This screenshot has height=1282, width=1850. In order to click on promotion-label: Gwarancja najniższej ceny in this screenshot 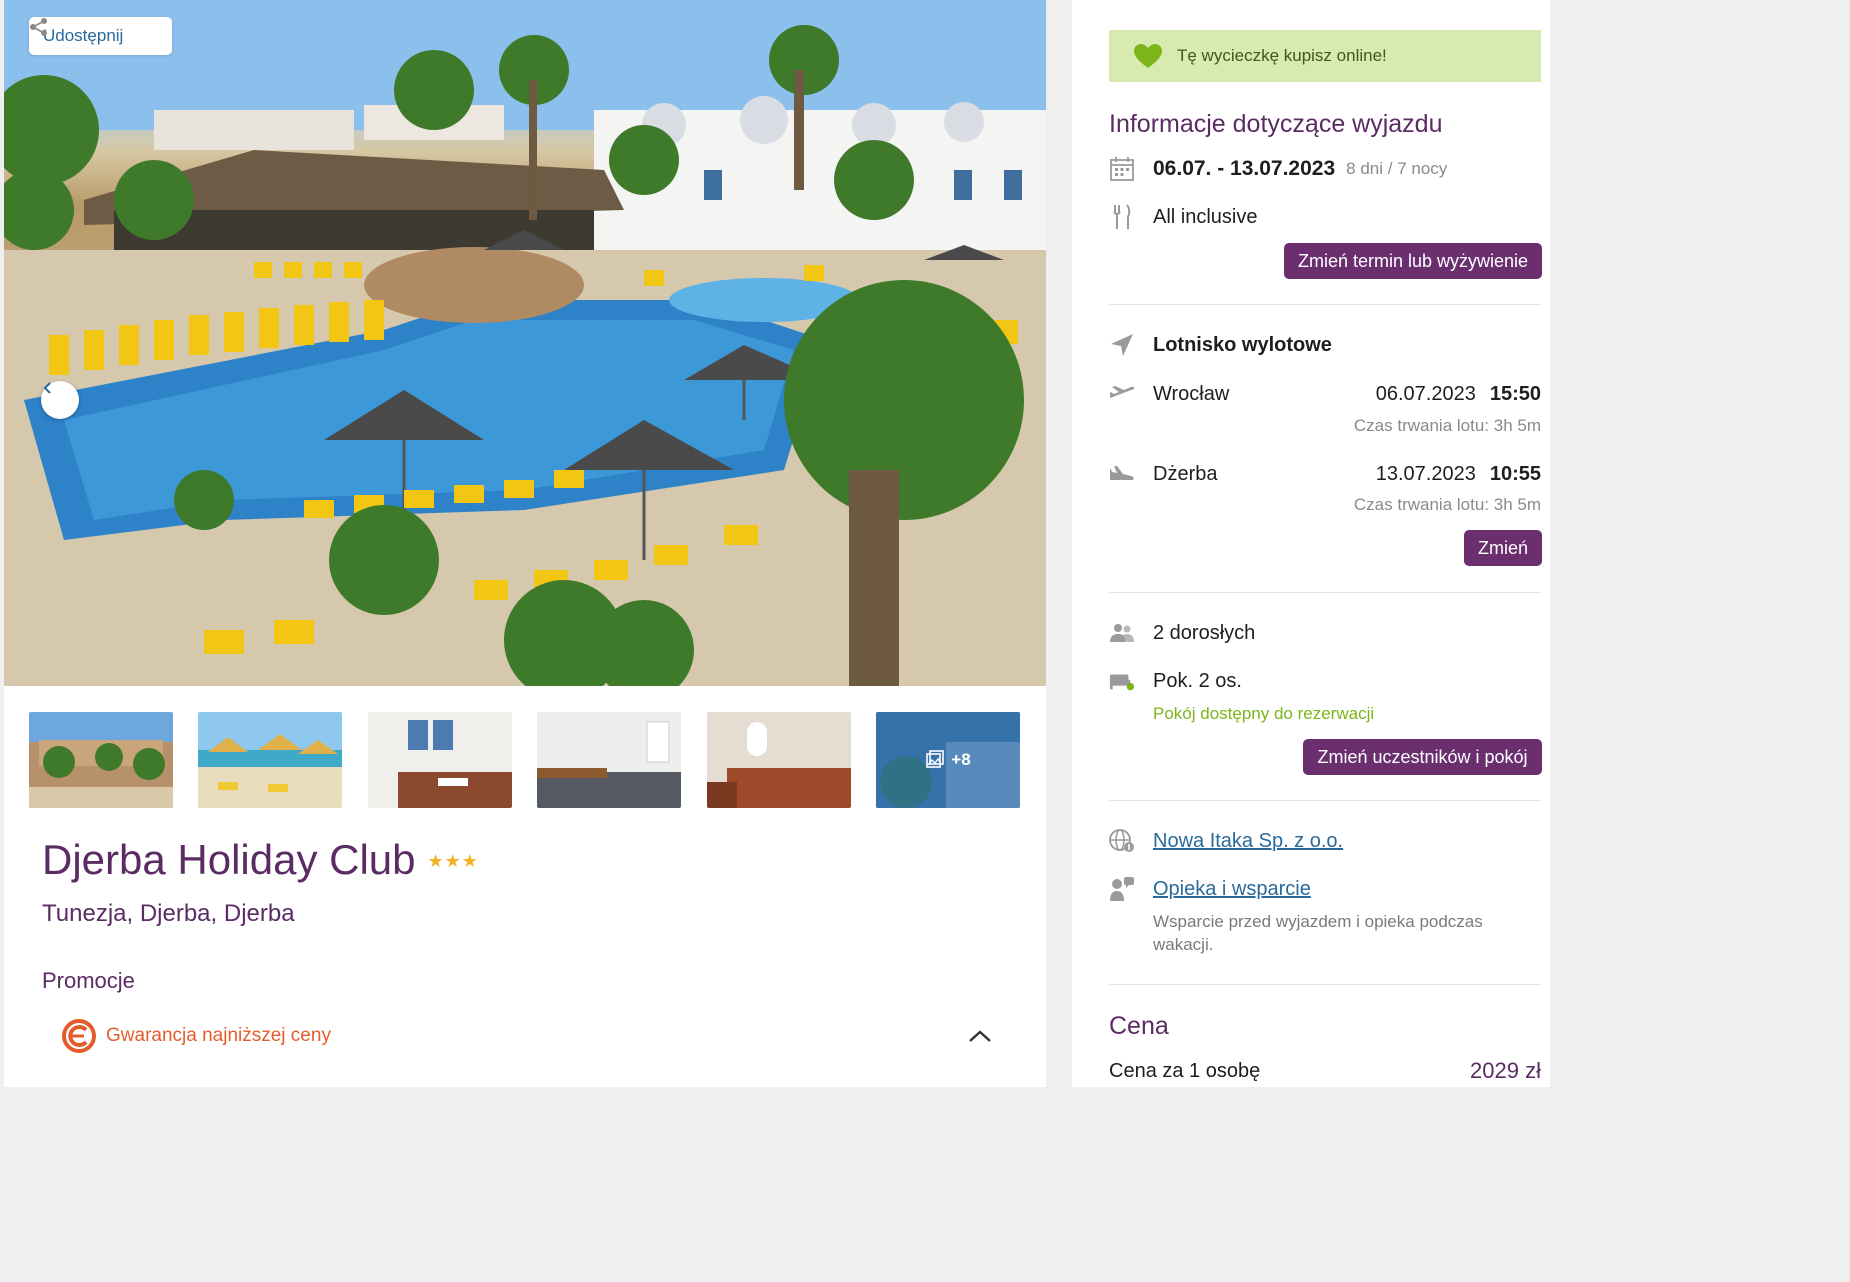, I will do `click(218, 1035)`.